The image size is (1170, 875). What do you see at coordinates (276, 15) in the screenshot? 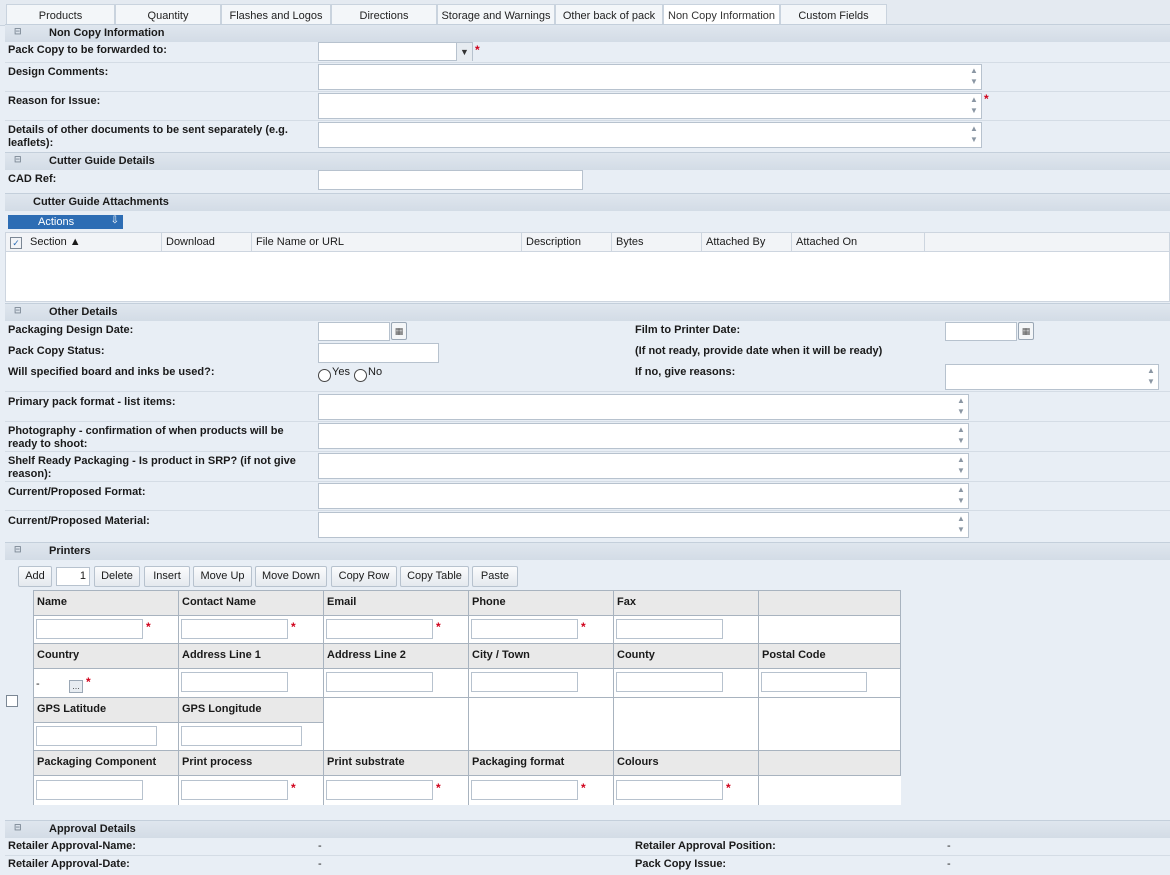
I see `tab-flashes-and-logos: Flashes and Logos` at bounding box center [276, 15].